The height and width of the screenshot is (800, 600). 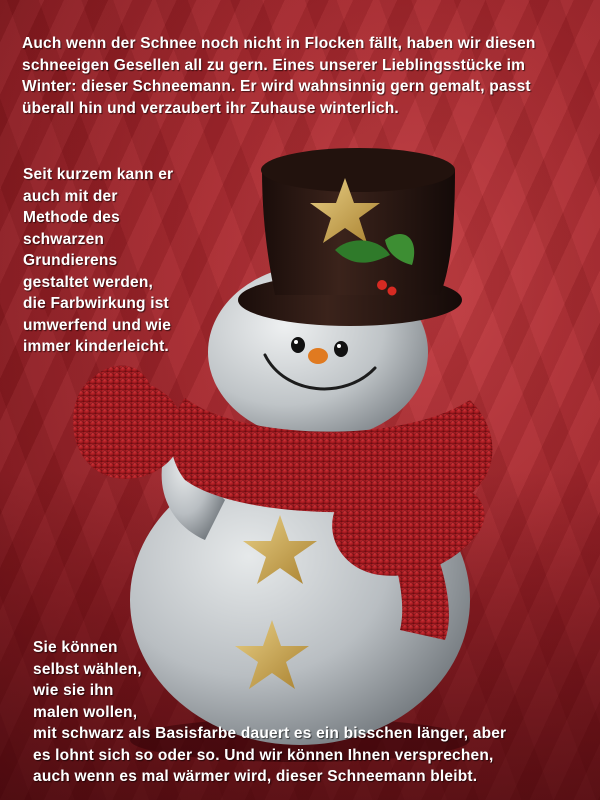 What do you see at coordinates (96, 303) in the screenshot?
I see `method-line: die Farbwirkung ist` at bounding box center [96, 303].